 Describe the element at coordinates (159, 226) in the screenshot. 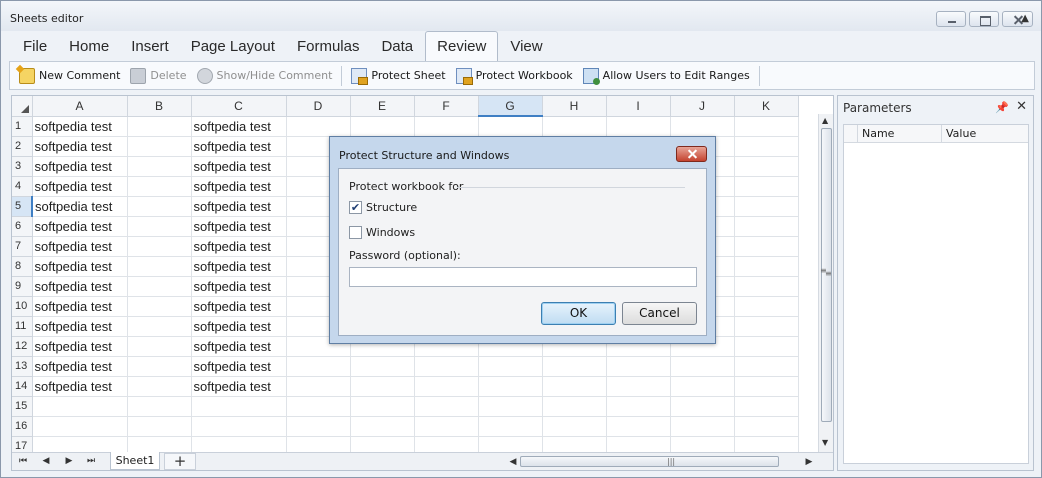

I see `cell-b6` at that location.